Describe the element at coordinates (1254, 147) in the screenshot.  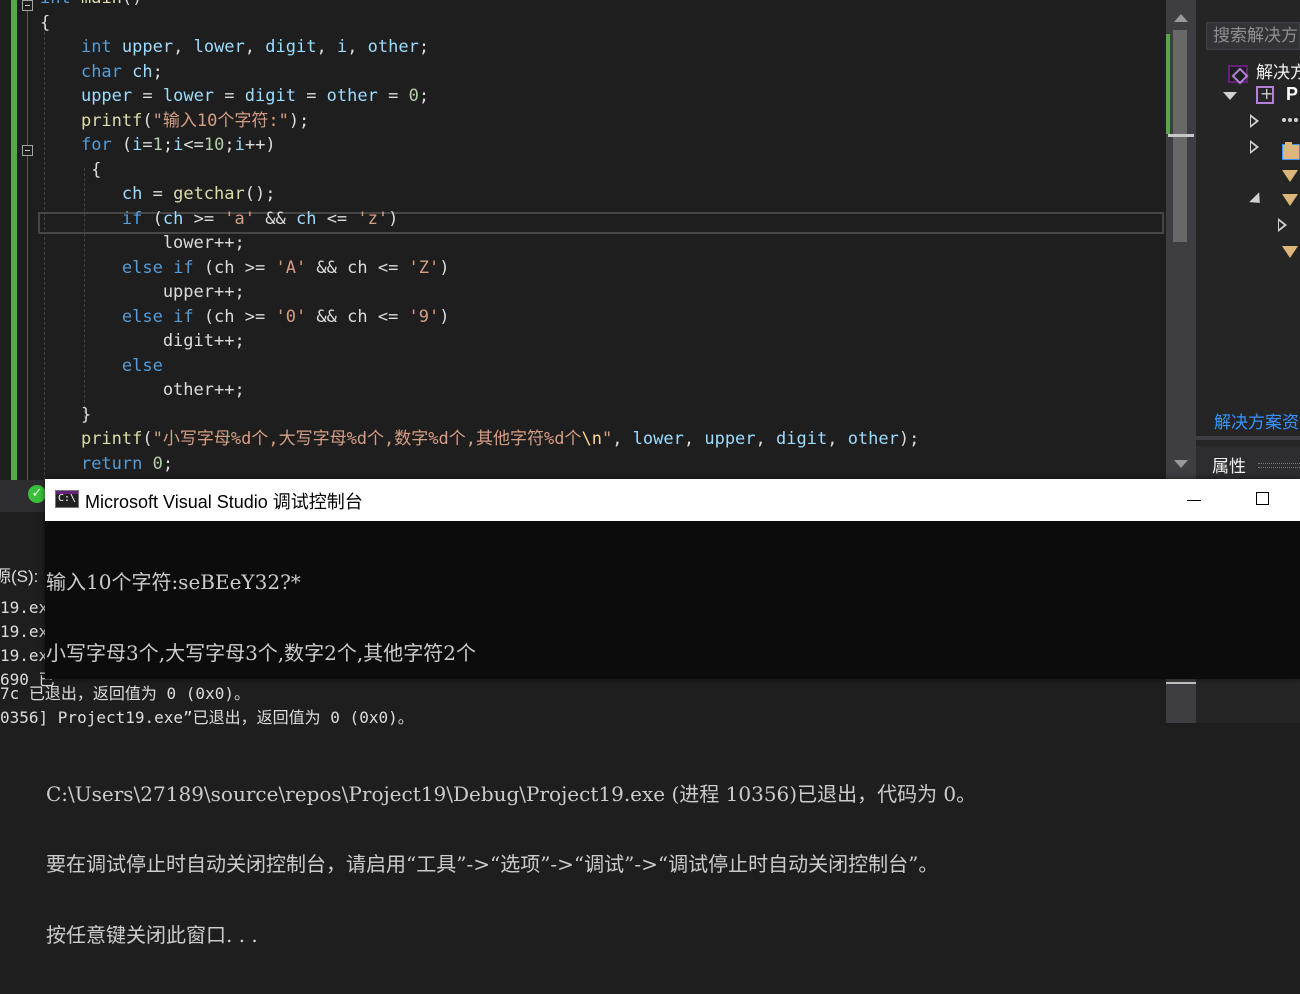
I see `expand-external-deps-icon` at that location.